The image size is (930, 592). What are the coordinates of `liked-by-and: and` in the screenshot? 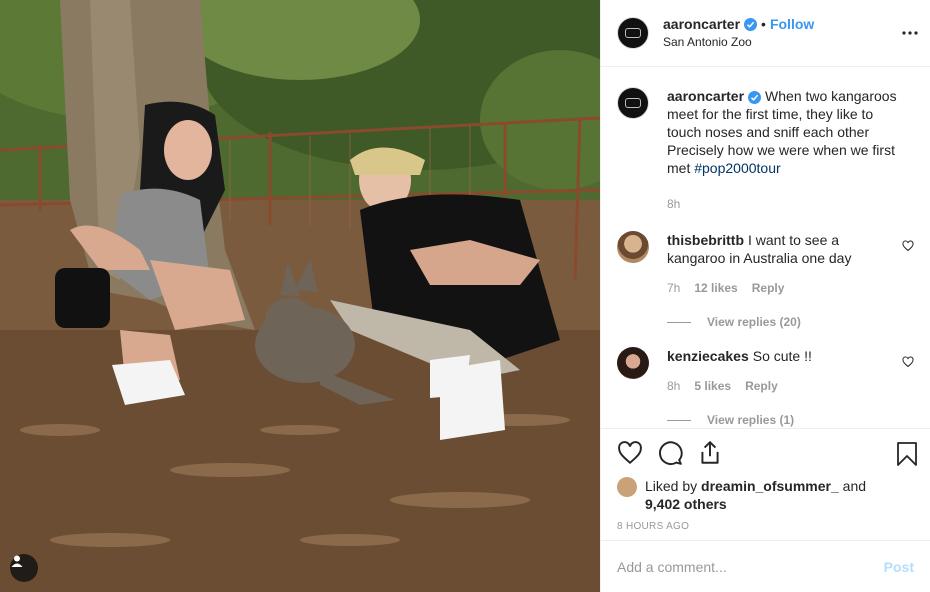 It's located at (854, 486).